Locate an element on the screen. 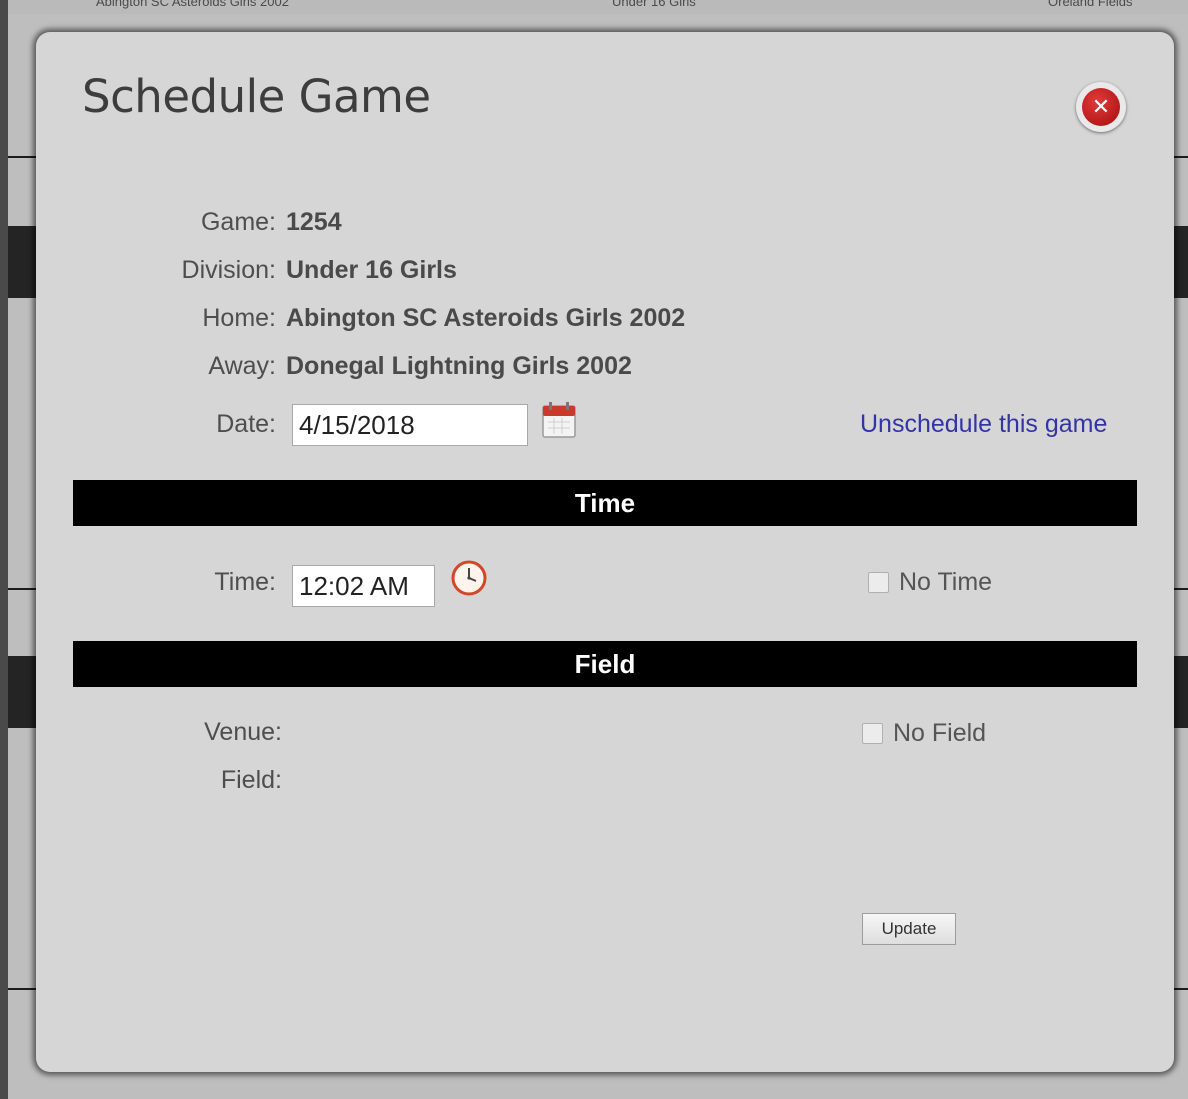 This screenshot has width=1188, height=1099. no-time-checkbox: No Time is located at coordinates (930, 582).